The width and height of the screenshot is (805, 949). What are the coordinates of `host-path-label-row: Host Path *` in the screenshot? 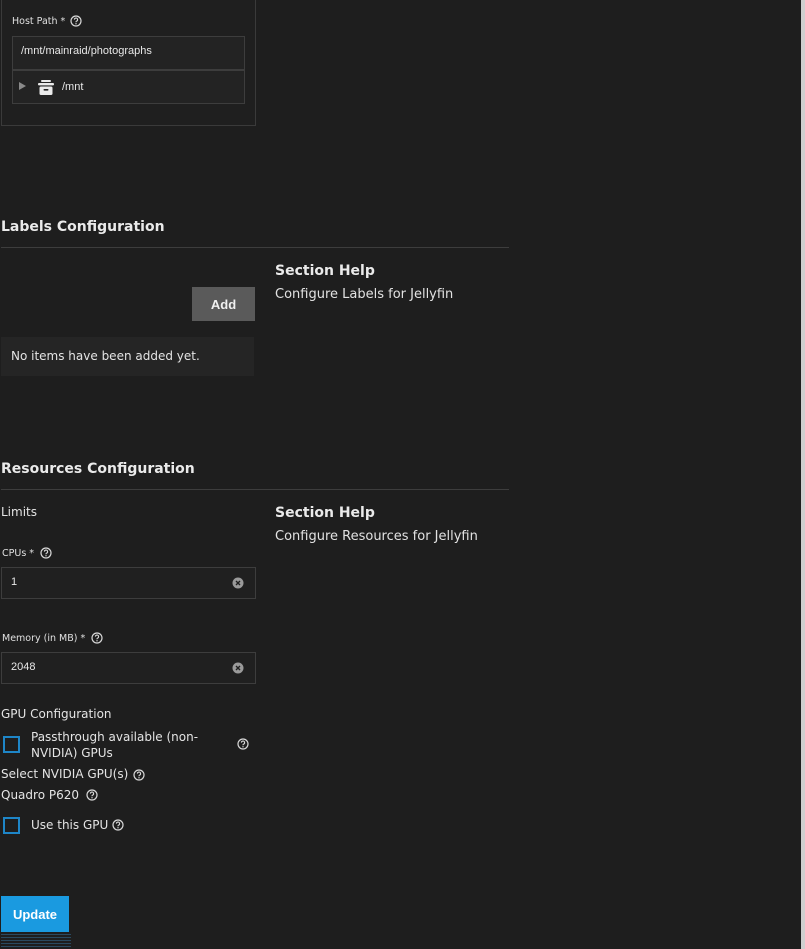 It's located at (47, 21).